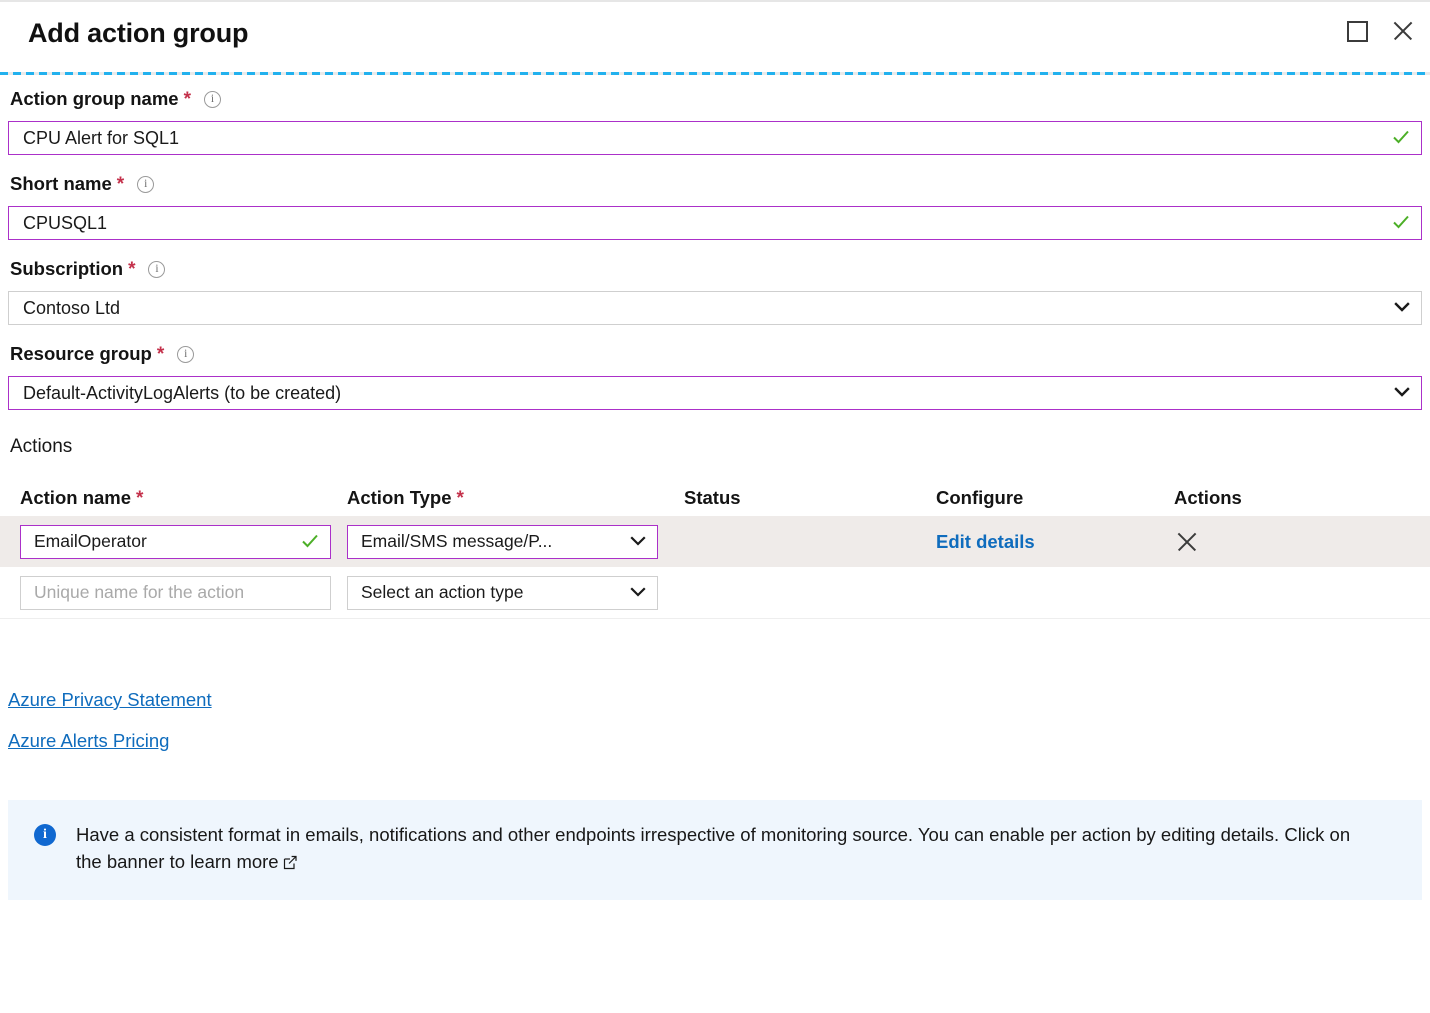 Image resolution: width=1430 pixels, height=1013 pixels. Describe the element at coordinates (1274, 542) in the screenshot. I see `cell-actions` at that location.